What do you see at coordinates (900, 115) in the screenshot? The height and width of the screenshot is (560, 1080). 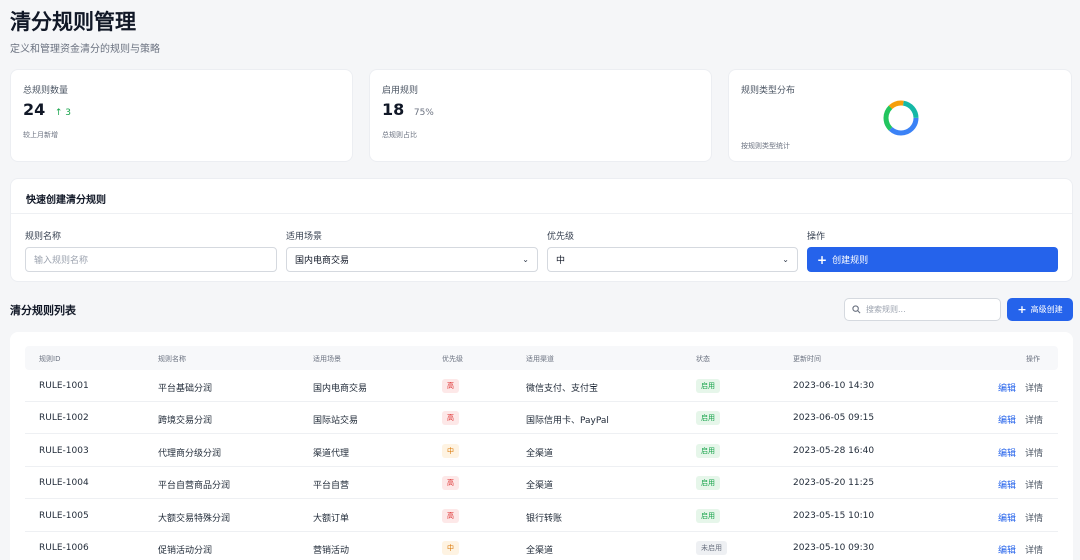 I see `stat-card-types: 规则类型分布 按规则类型统计` at bounding box center [900, 115].